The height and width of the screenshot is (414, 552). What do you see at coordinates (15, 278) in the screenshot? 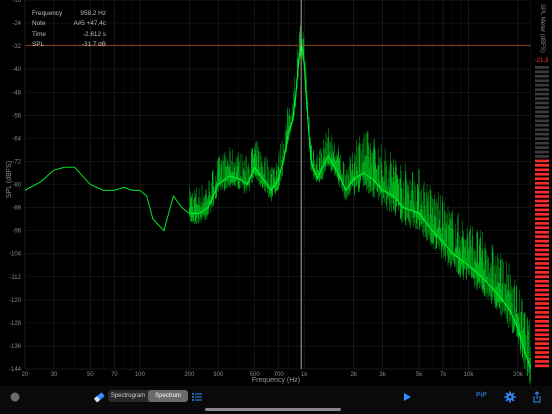
I see `y-tick-label: -112` at bounding box center [15, 278].